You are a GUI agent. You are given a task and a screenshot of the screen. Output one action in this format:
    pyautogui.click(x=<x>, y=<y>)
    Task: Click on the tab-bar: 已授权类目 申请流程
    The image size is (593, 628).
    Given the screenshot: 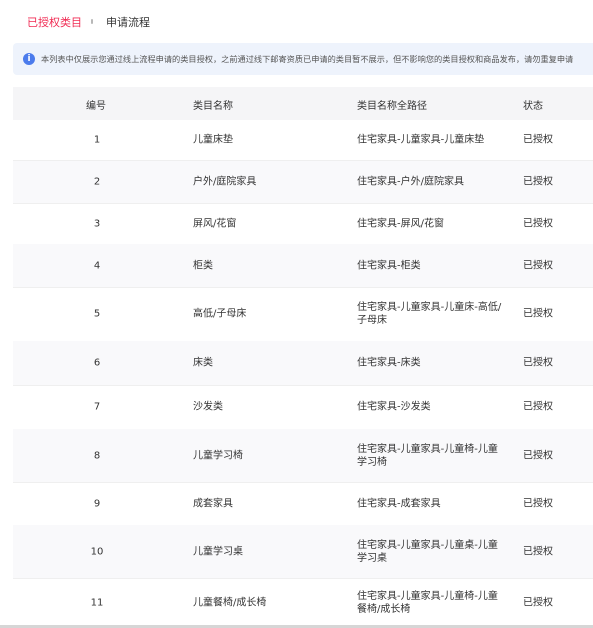 What is the action you would take?
    pyautogui.click(x=296, y=20)
    